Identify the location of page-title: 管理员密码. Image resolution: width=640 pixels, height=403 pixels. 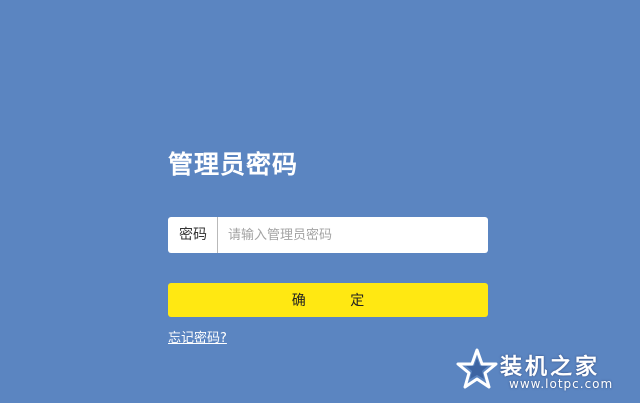
(233, 164).